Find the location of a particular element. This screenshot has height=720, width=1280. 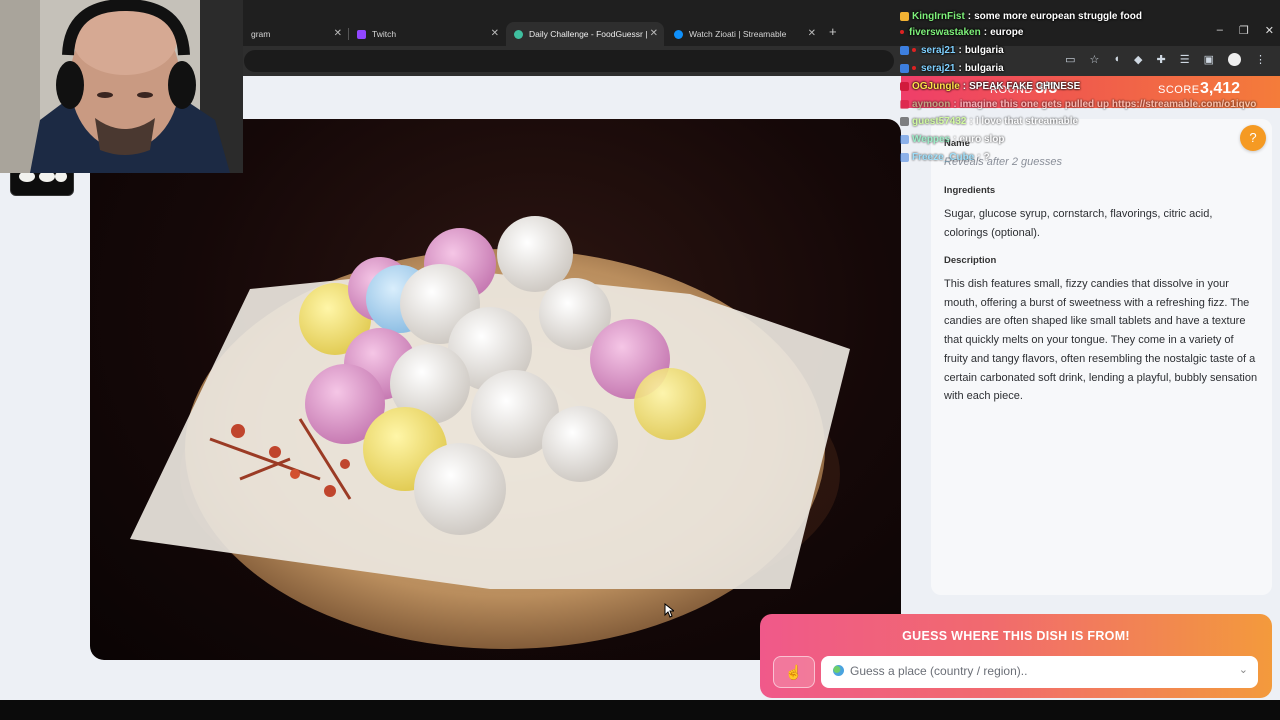

taskbar-strip is located at coordinates (640, 710).